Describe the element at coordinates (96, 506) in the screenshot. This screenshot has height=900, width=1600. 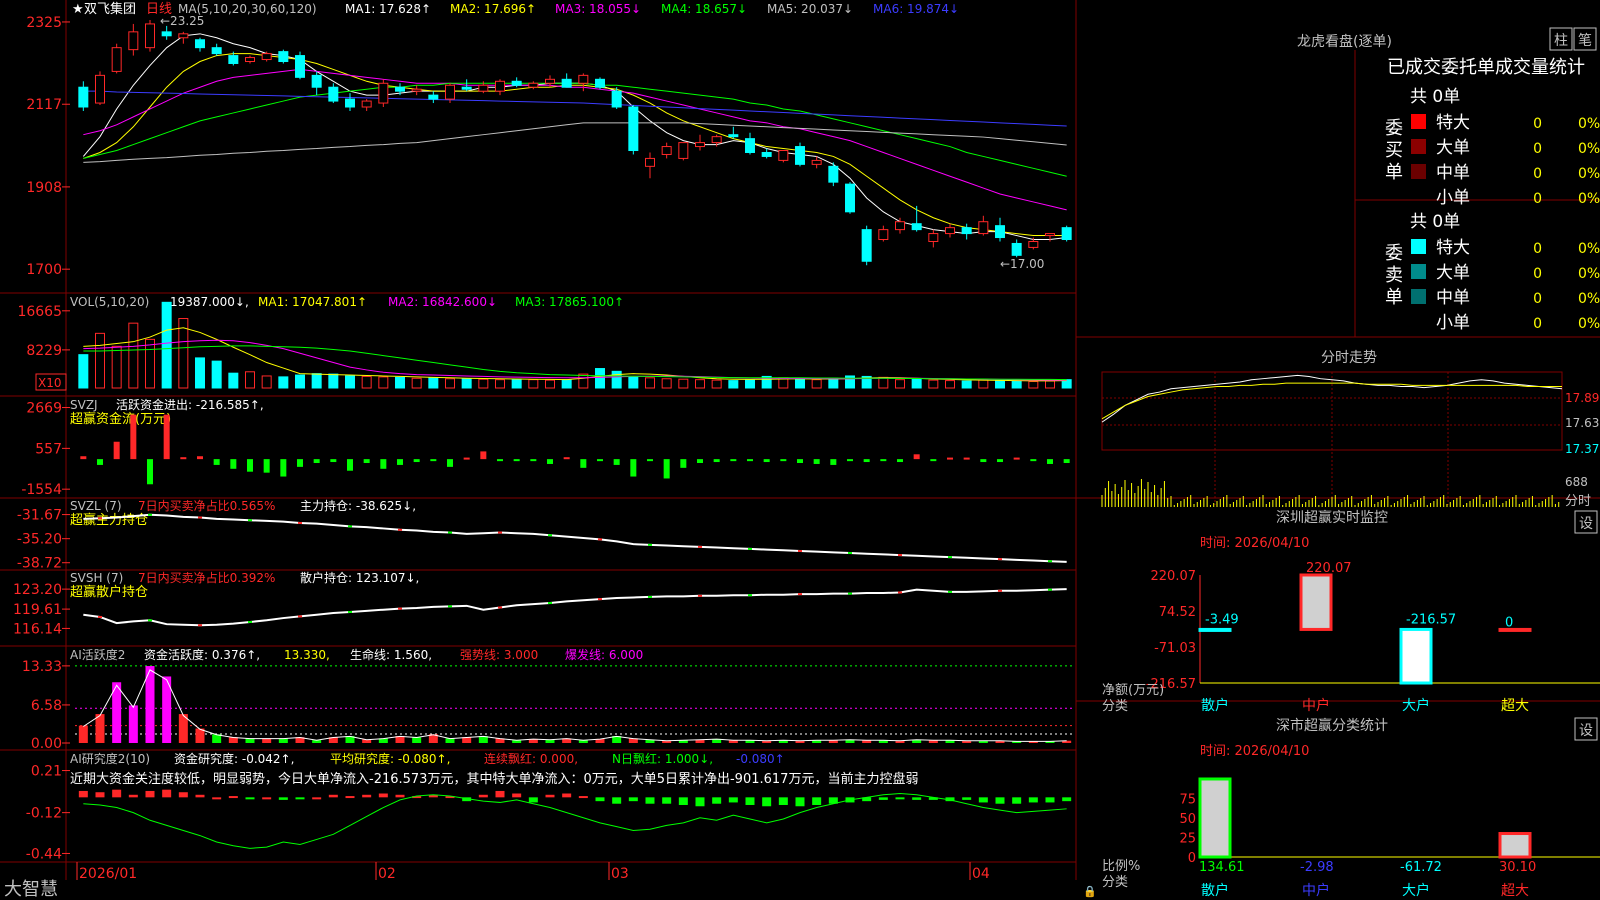
I see `svzl-panel-title: SVZL (7)` at that location.